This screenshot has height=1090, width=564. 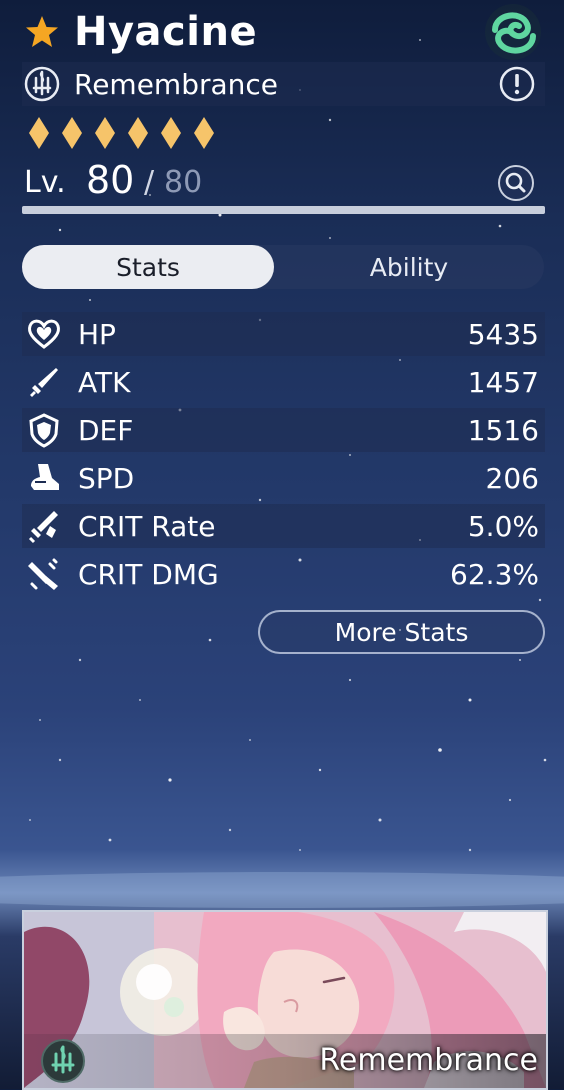 What do you see at coordinates (148, 574) in the screenshot?
I see `stat-label: CRIT DMG` at bounding box center [148, 574].